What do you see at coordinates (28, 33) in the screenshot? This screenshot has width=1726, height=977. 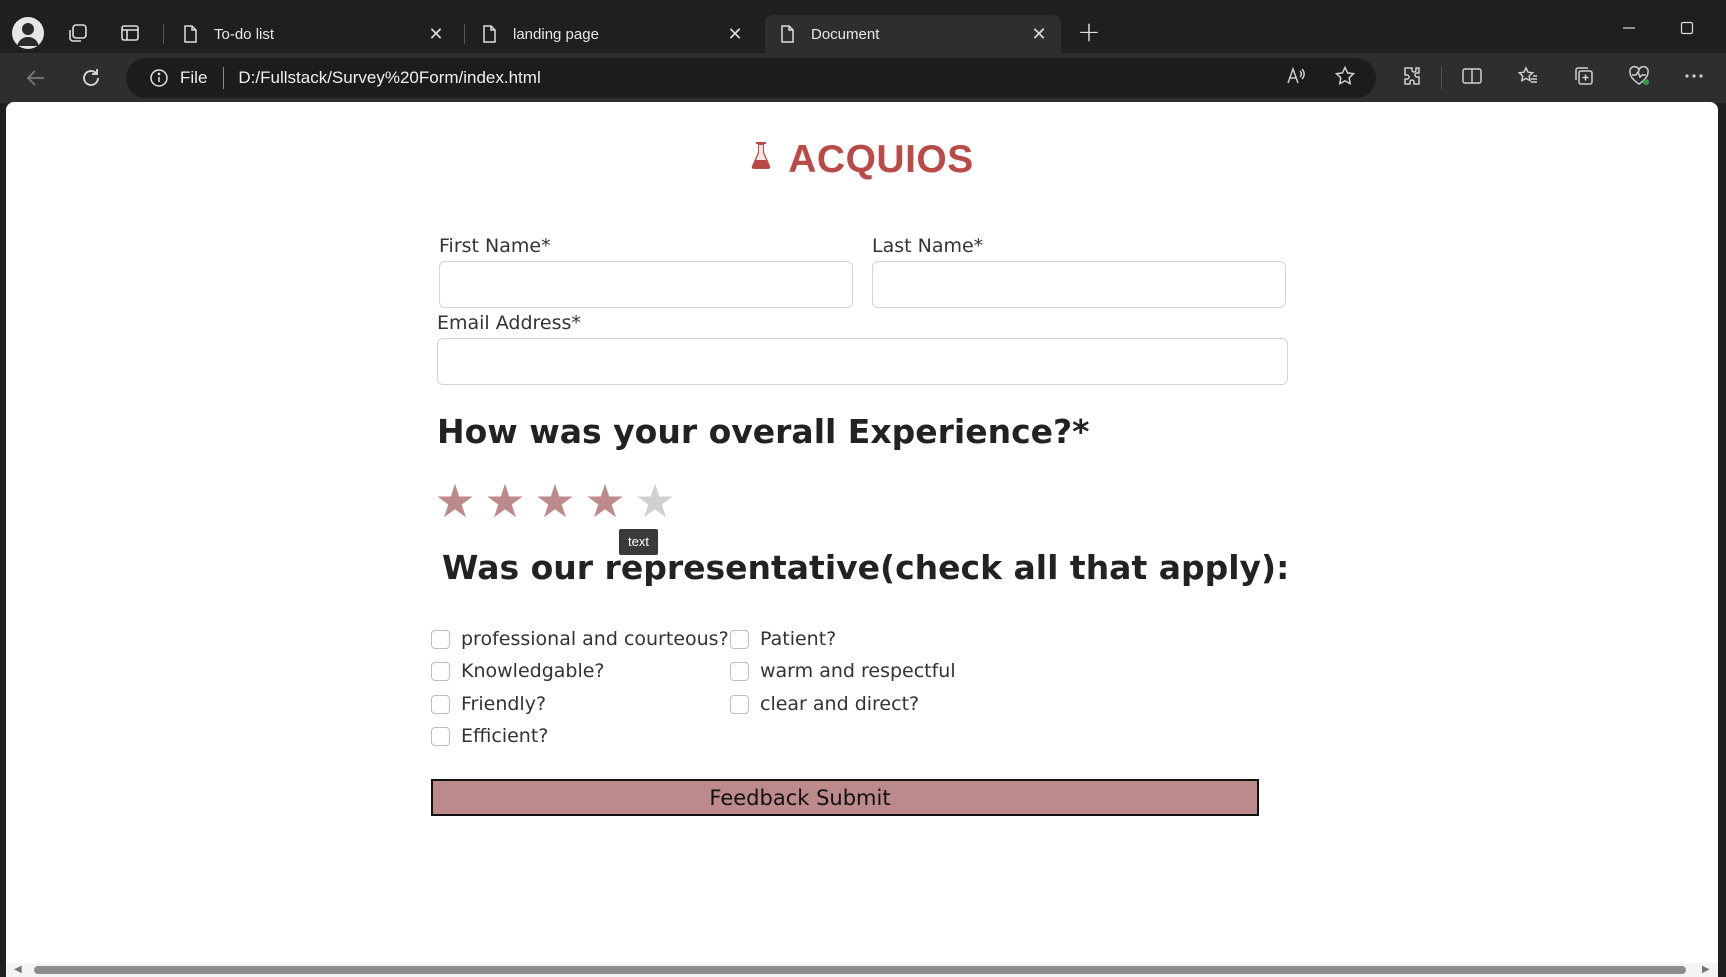 I see `profile-avatar-icon` at bounding box center [28, 33].